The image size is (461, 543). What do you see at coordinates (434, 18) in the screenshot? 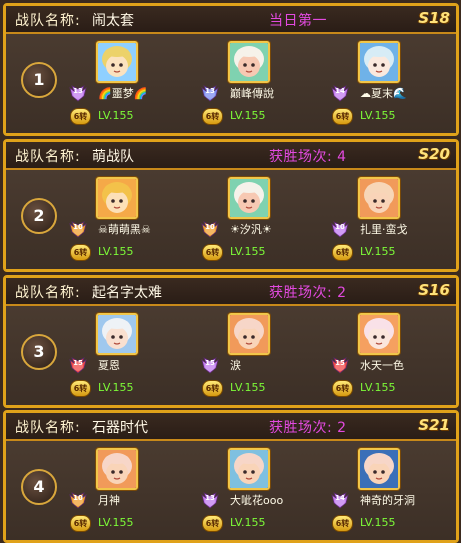
I see `season-tag: S18` at bounding box center [434, 18].